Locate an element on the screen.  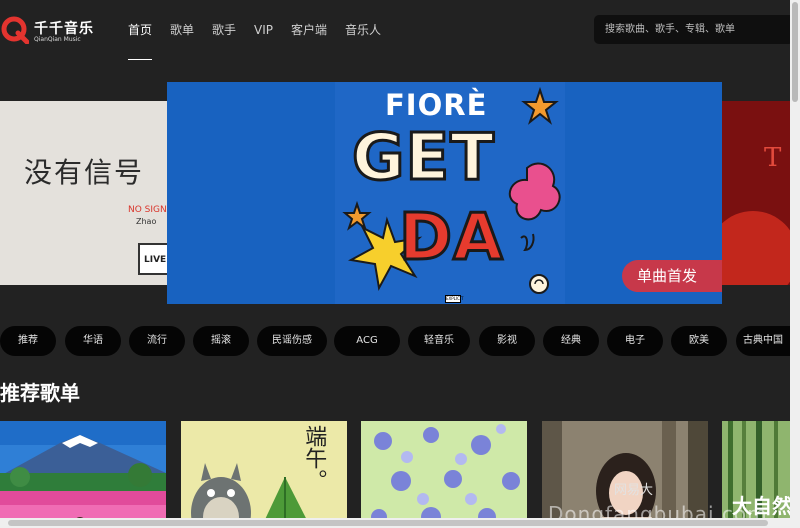
category-chip: ACG is located at coordinates (367, 341).